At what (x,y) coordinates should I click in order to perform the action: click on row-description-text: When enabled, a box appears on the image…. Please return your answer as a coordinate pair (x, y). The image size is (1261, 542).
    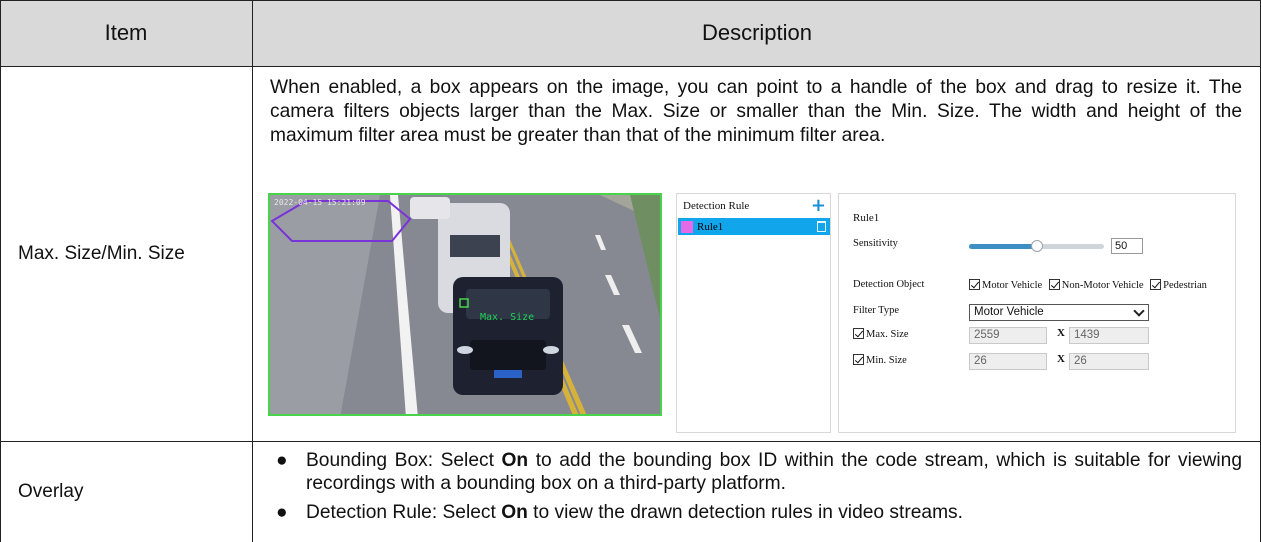
    Looking at the image, I should click on (756, 111).